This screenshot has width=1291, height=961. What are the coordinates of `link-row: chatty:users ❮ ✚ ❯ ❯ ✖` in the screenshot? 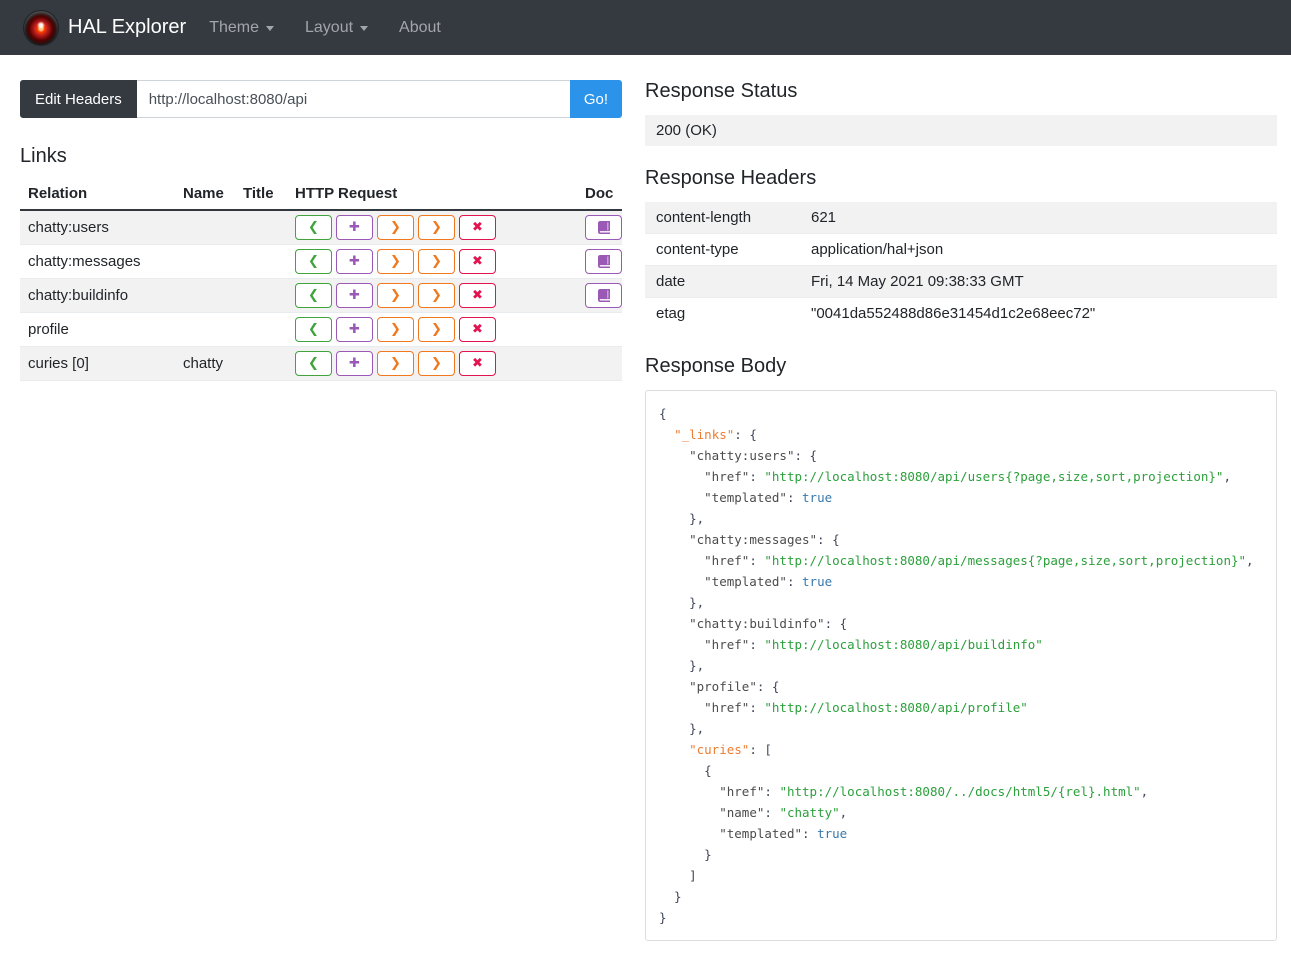 It's located at (321, 227).